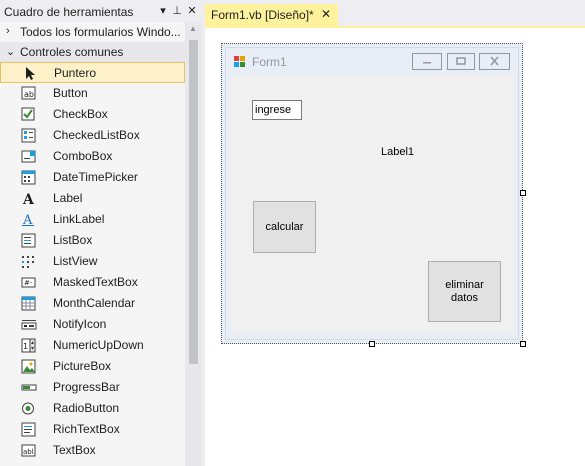  Describe the element at coordinates (28, 303) in the screenshot. I see `monthcalendar-icon` at that location.